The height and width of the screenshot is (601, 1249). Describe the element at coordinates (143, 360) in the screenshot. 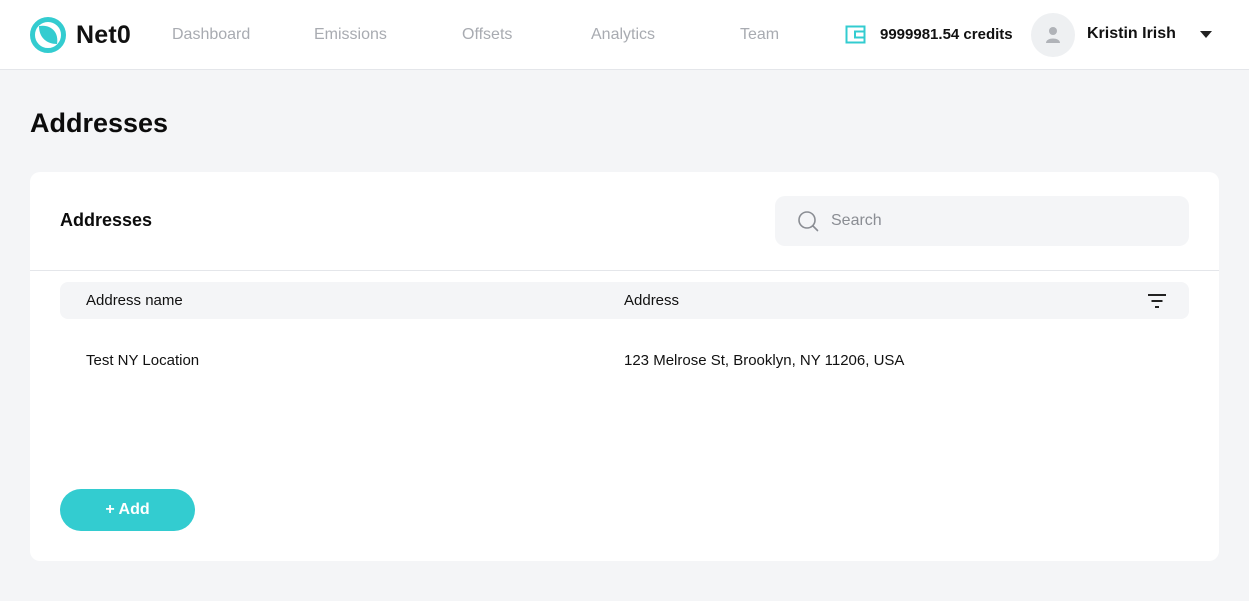

I see `cell-address-name: Test NY Location` at that location.